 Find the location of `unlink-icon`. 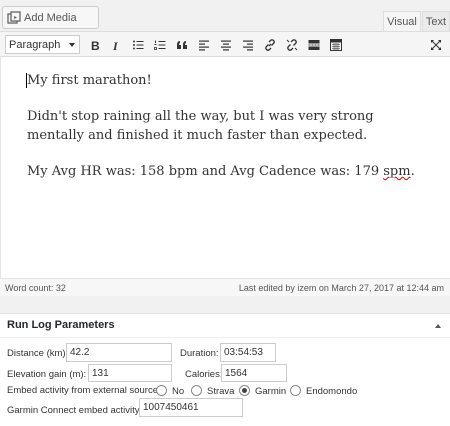

unlink-icon is located at coordinates (292, 45).